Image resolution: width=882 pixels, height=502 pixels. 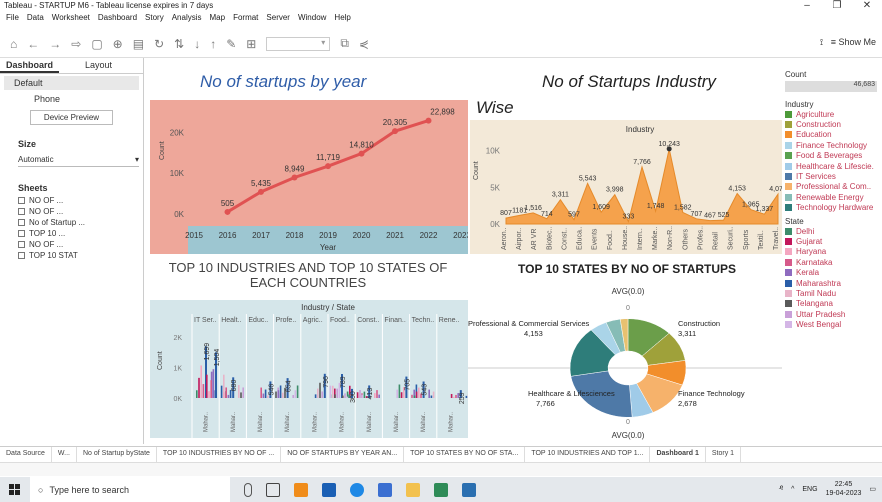 What do you see at coordinates (76, 44) in the screenshot?
I see `redo-icon: ⇨` at bounding box center [76, 44].